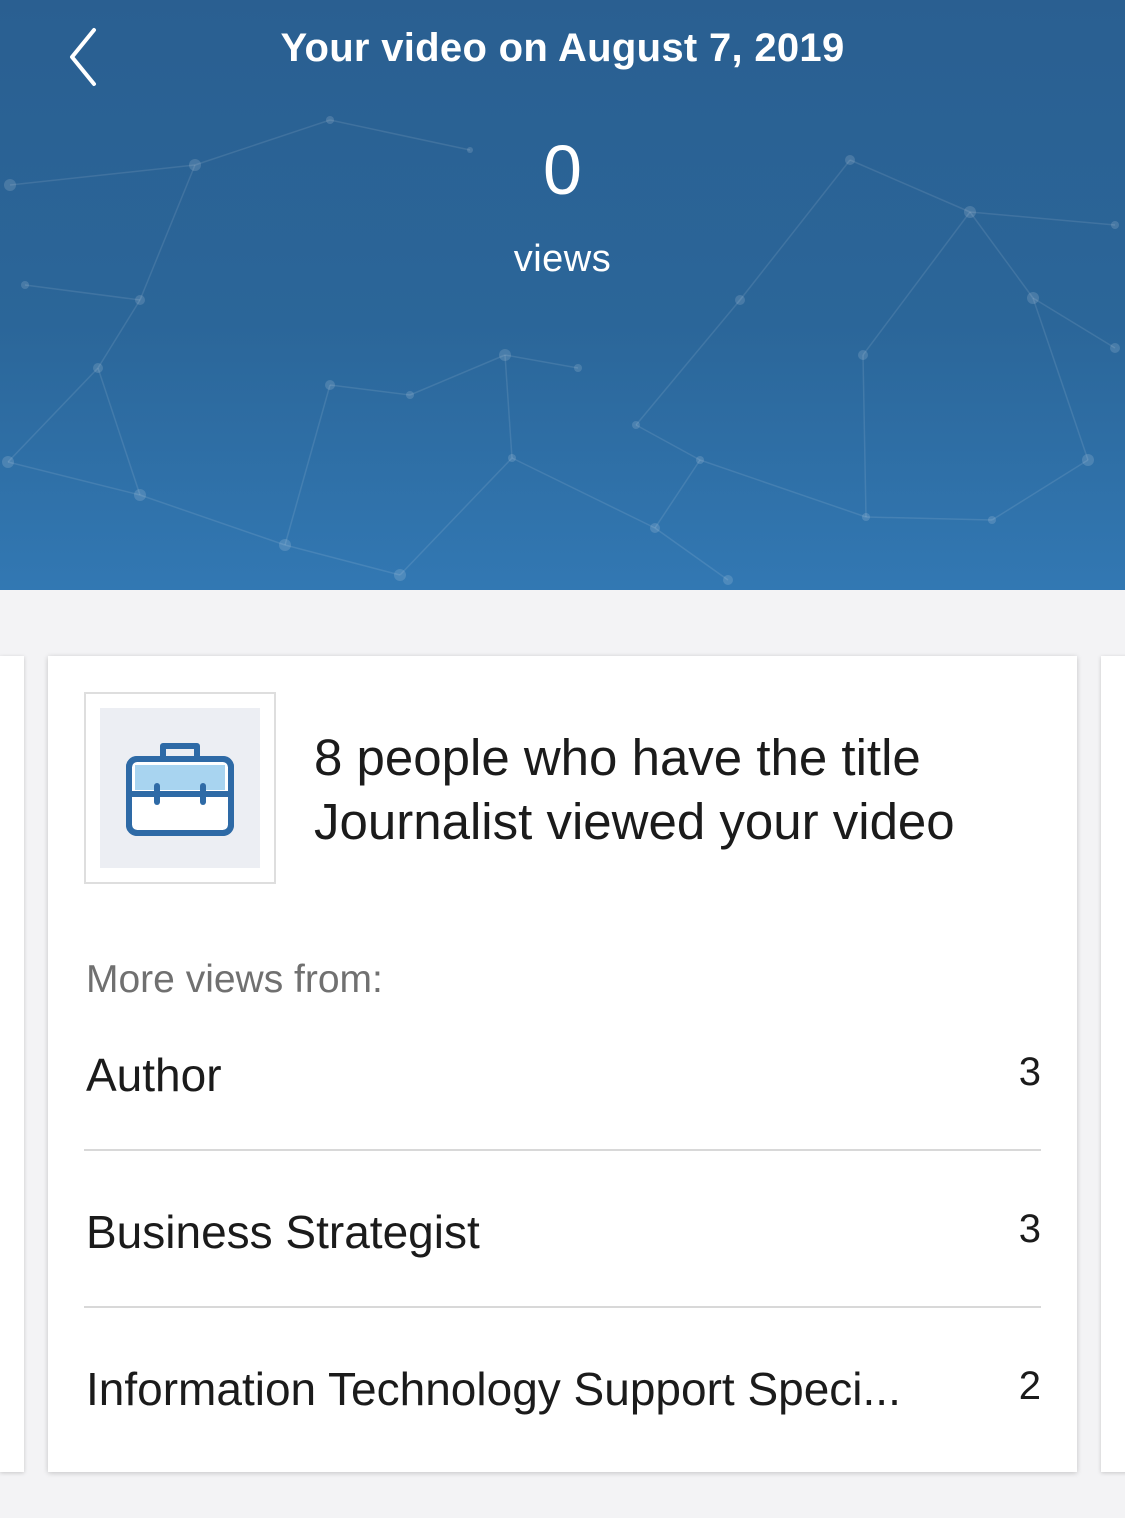 The height and width of the screenshot is (1518, 1125). I want to click on previous-card-peek, so click(12, 1064).